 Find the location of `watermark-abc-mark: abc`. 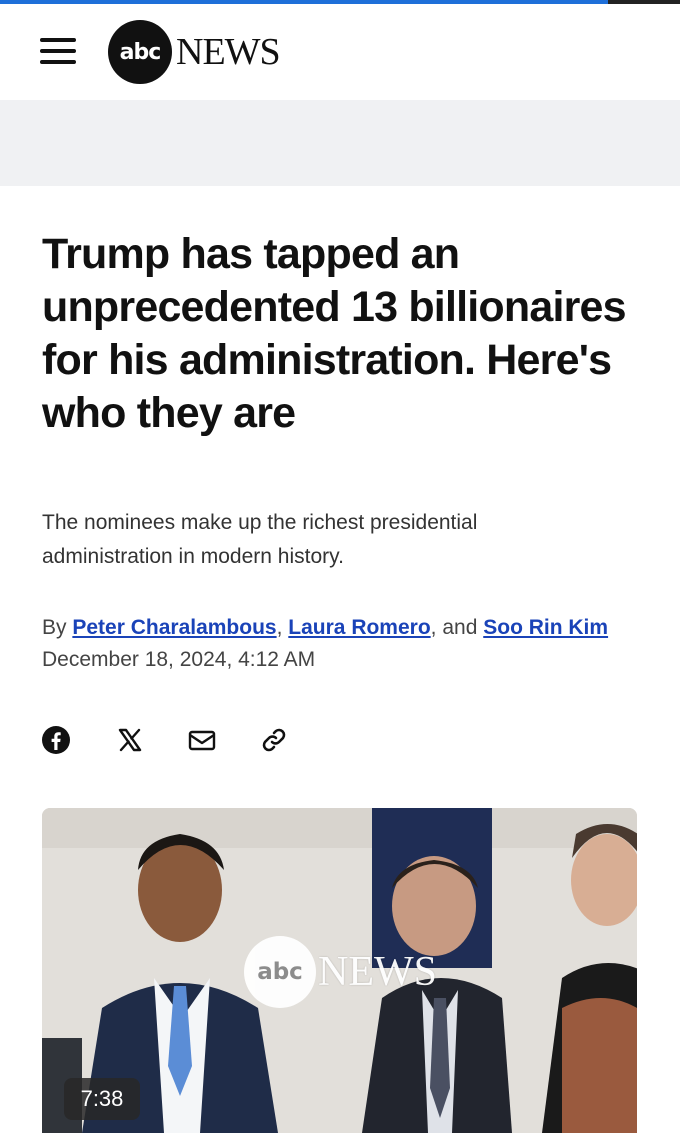

watermark-abc-mark: abc is located at coordinates (280, 972).